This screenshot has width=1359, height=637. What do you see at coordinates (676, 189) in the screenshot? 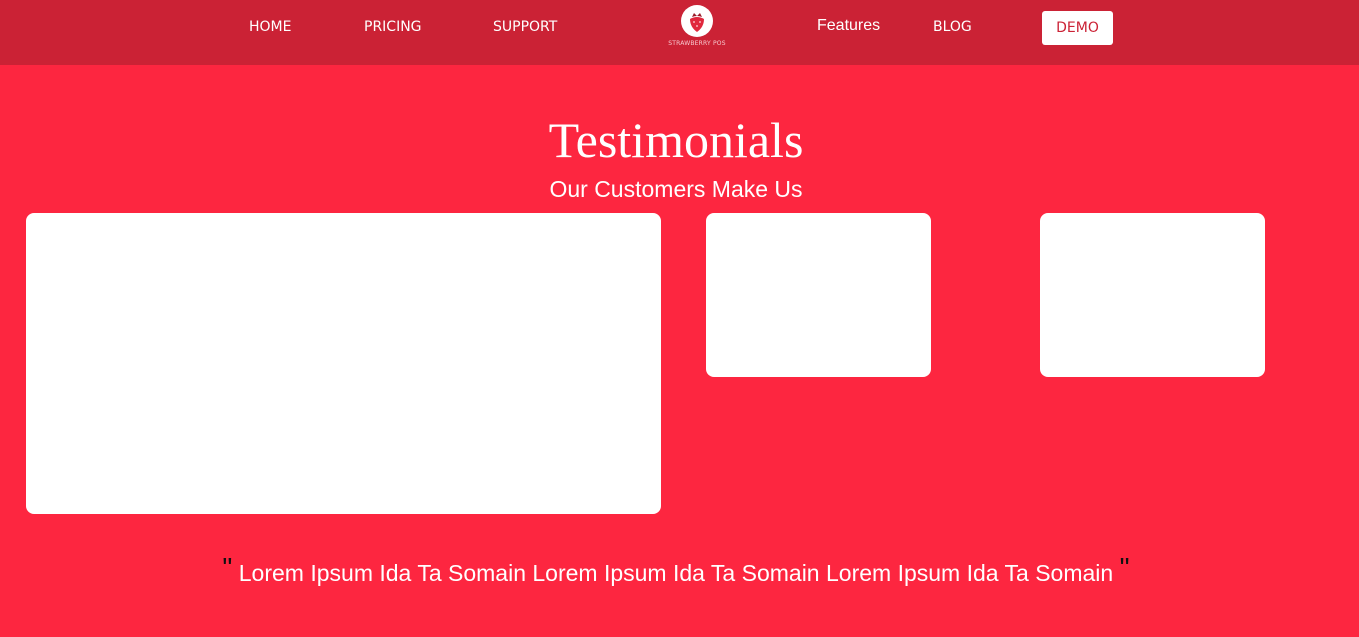
I see `page-subtitle: Our Customers Make Us` at bounding box center [676, 189].